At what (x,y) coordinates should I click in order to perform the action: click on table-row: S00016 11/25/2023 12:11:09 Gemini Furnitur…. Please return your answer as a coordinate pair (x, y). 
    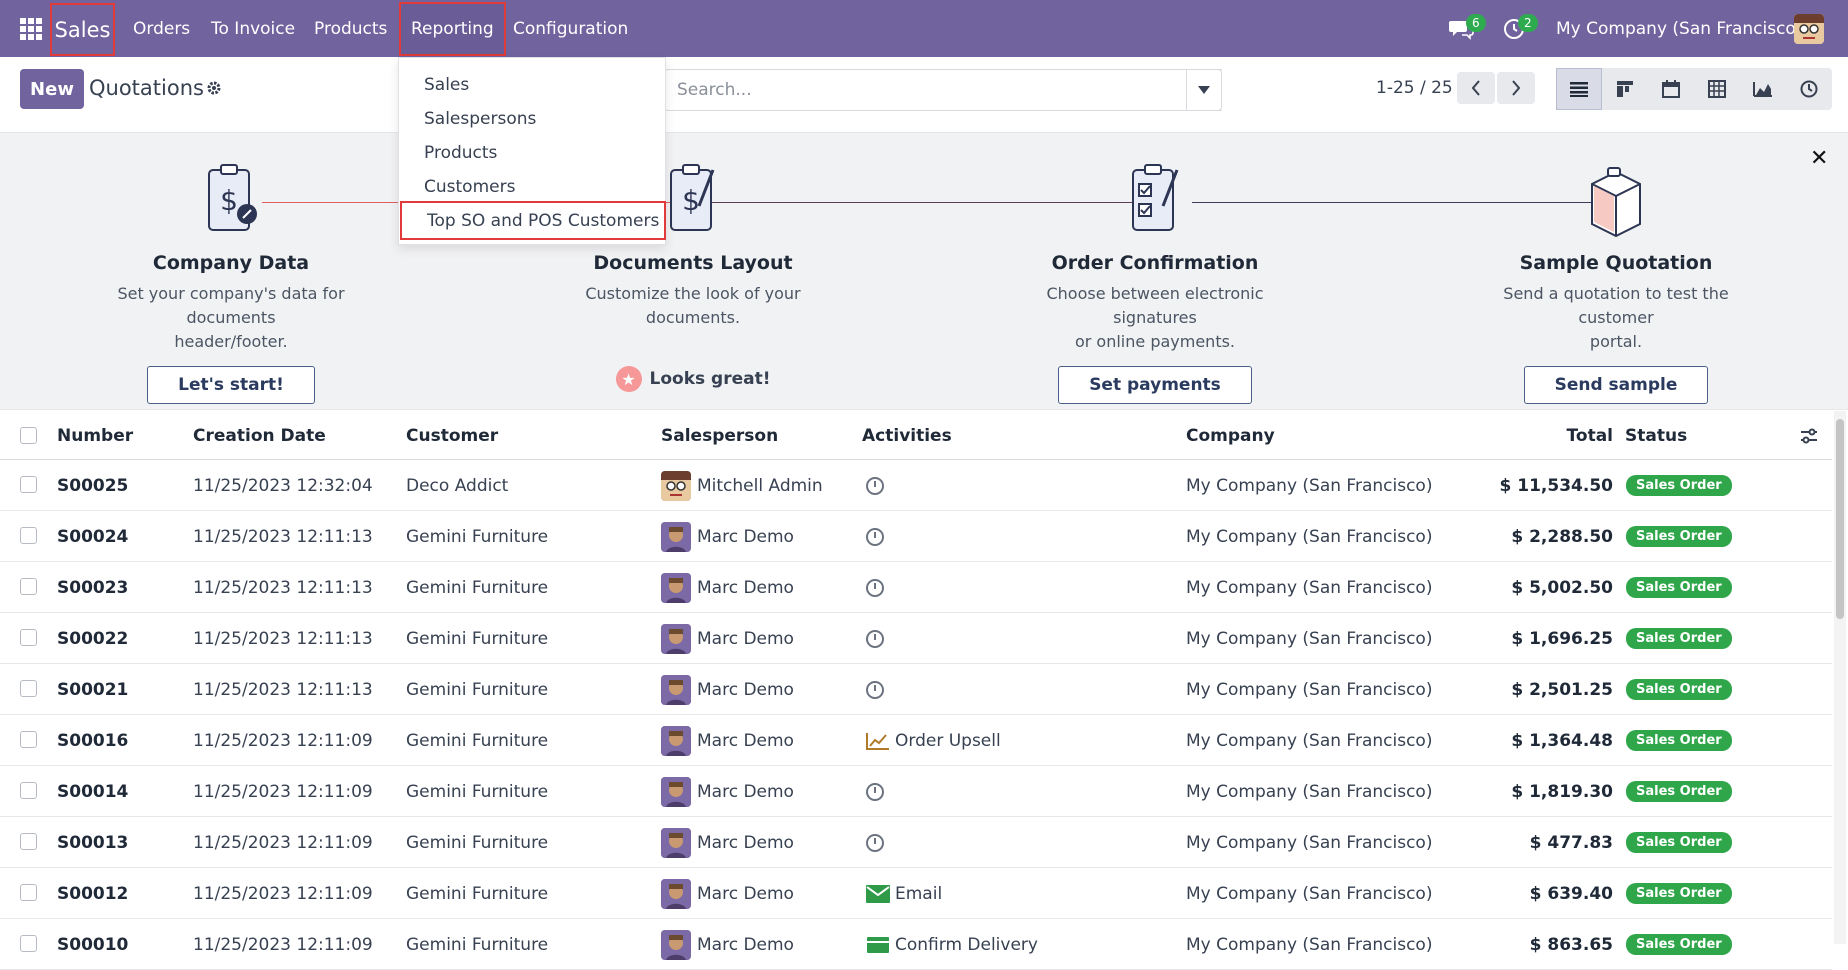
    Looking at the image, I should click on (916, 740).